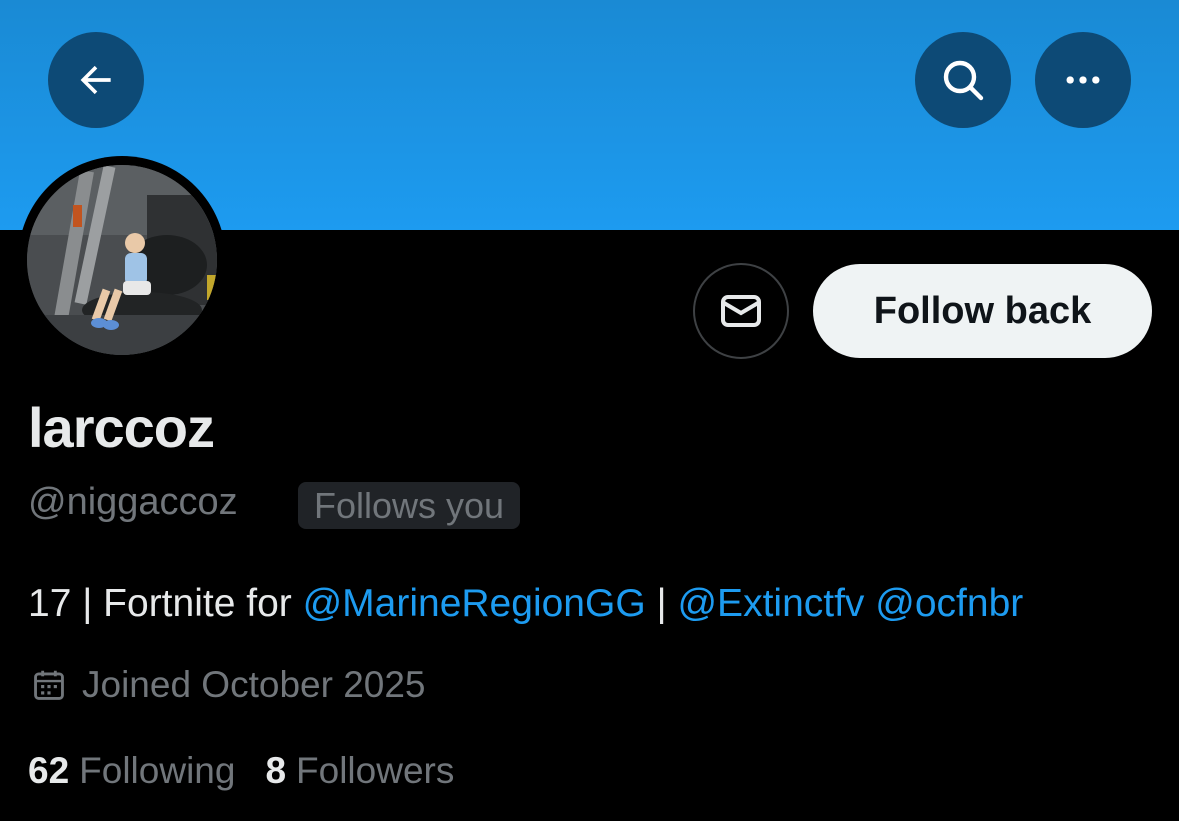 This screenshot has width=1179, height=821. I want to click on search-icon, so click(963, 80).